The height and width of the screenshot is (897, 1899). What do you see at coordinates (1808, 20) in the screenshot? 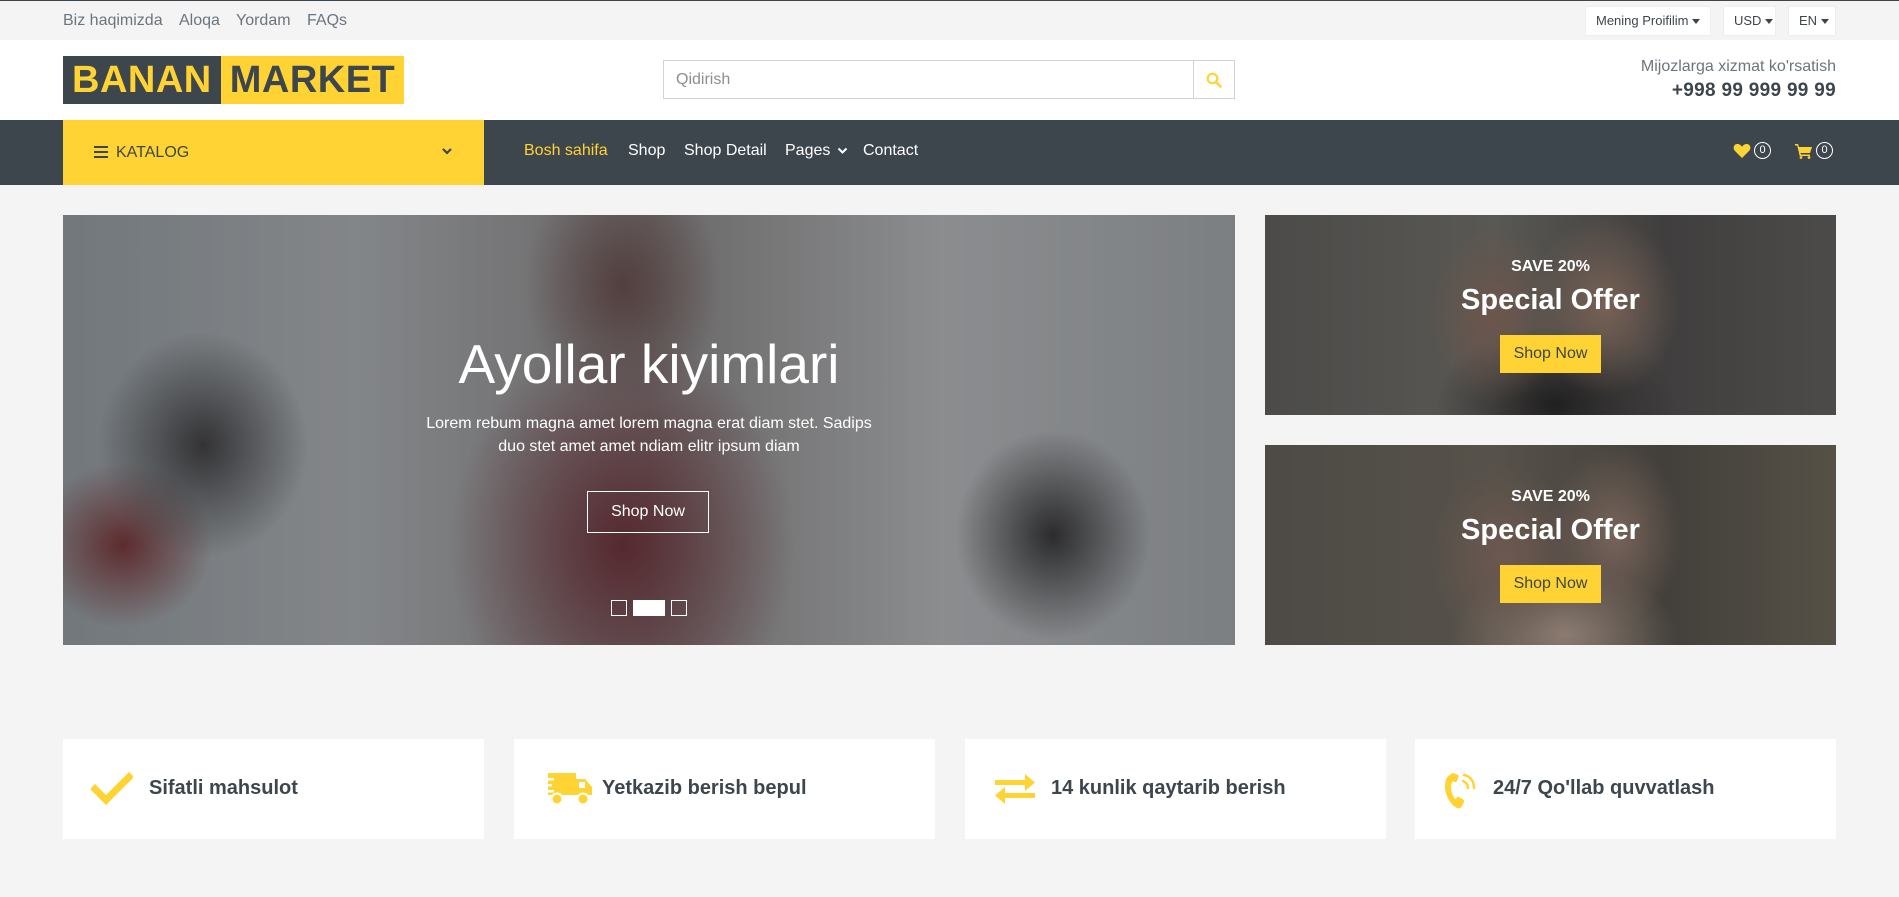
I see `language-dropdown-label: EN` at bounding box center [1808, 20].